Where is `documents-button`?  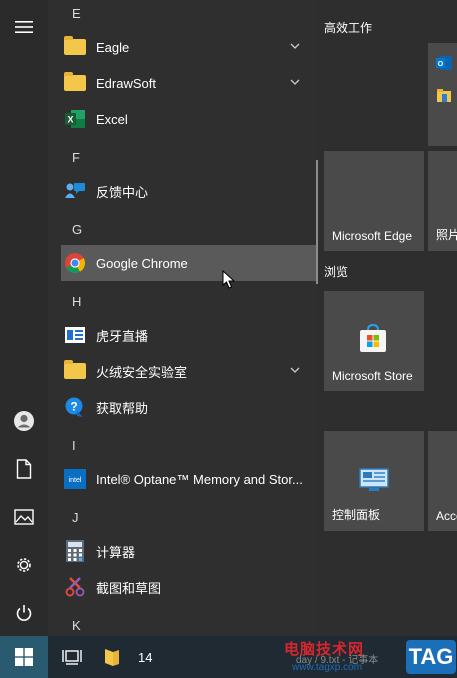
documents-button is located at coordinates (24, 469).